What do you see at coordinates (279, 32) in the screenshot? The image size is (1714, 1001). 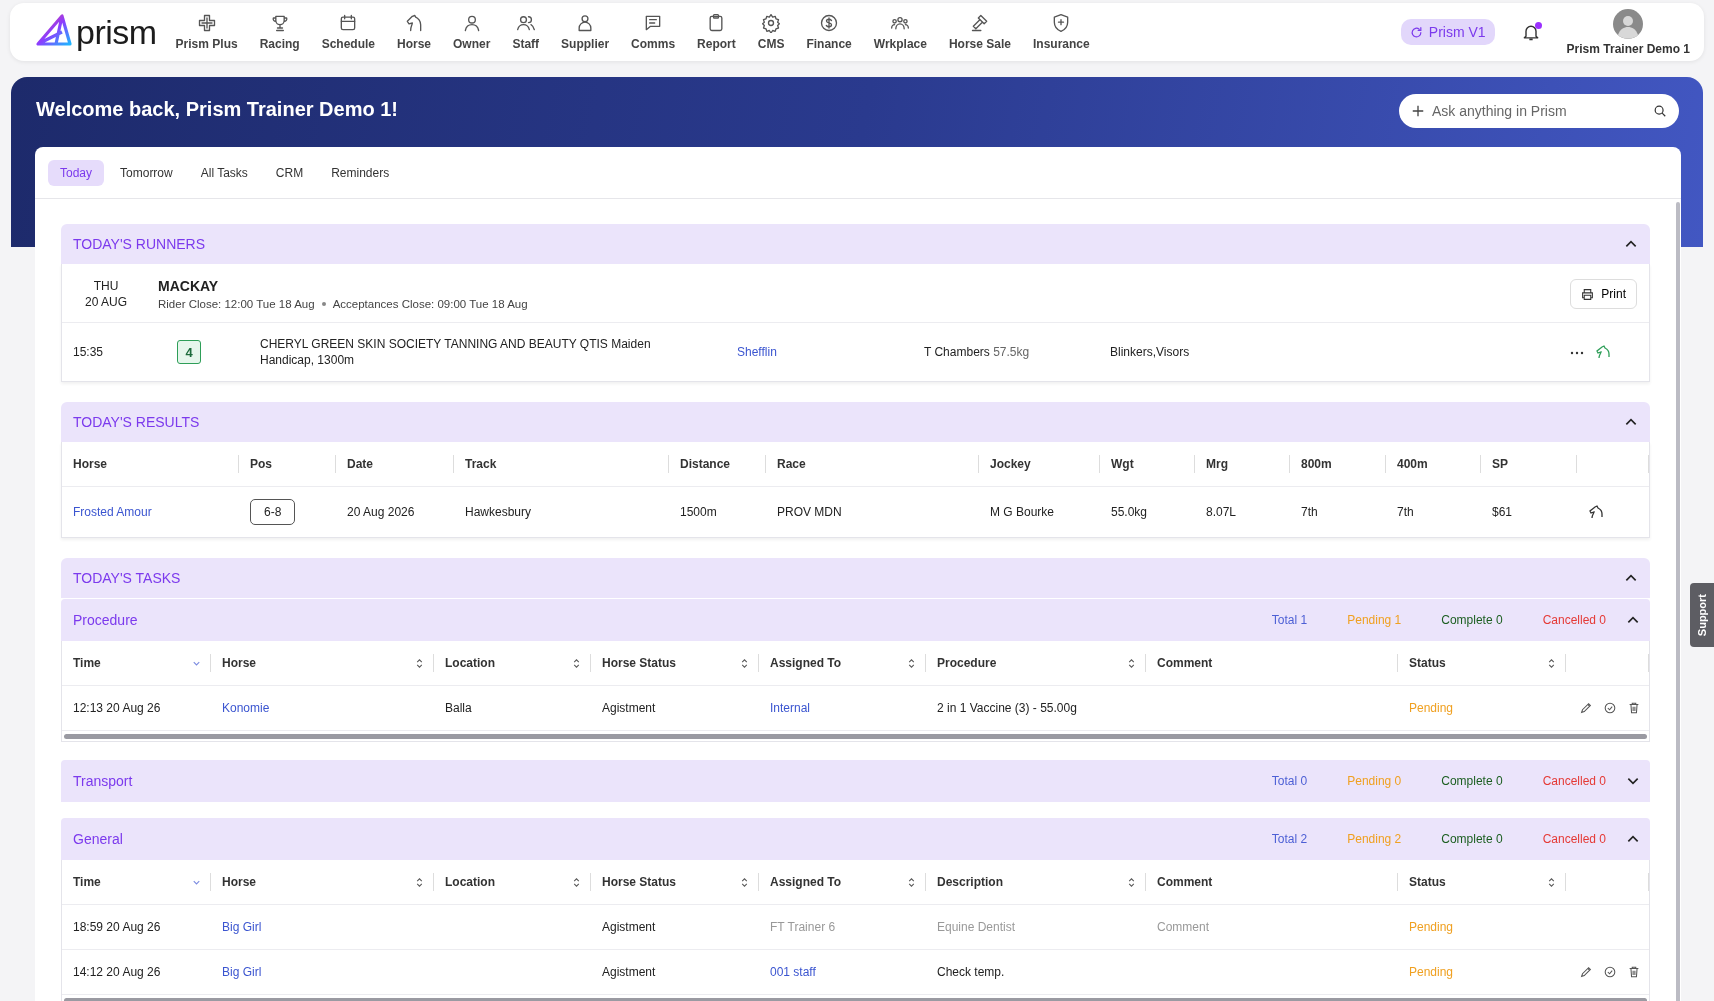 I see `nav-item: Racing` at bounding box center [279, 32].